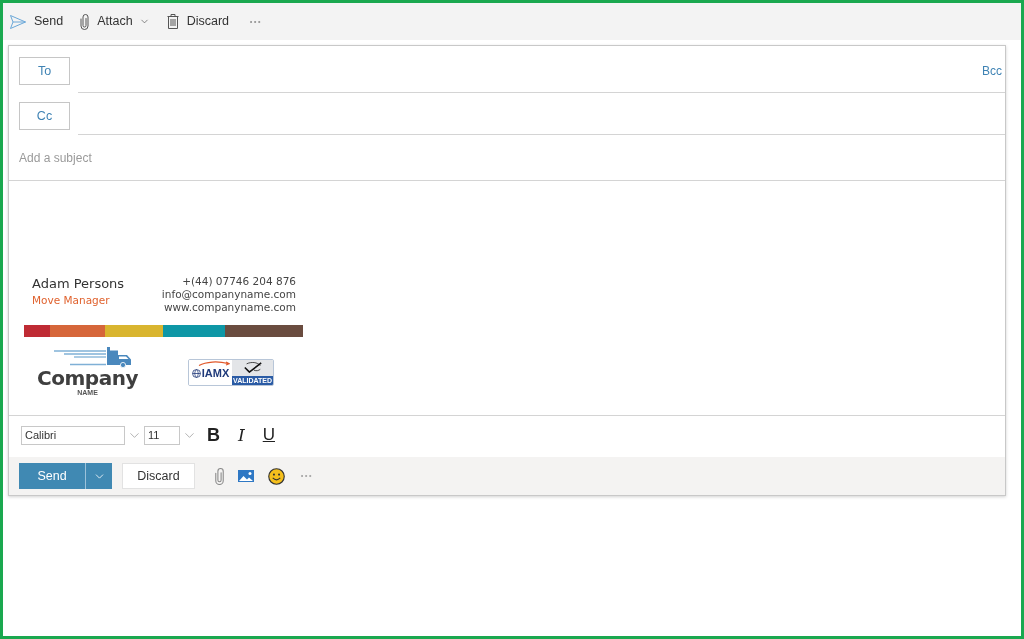 This screenshot has height=639, width=1024. What do you see at coordinates (71, 300) in the screenshot?
I see `signature-job-title: Move Manager` at bounding box center [71, 300].